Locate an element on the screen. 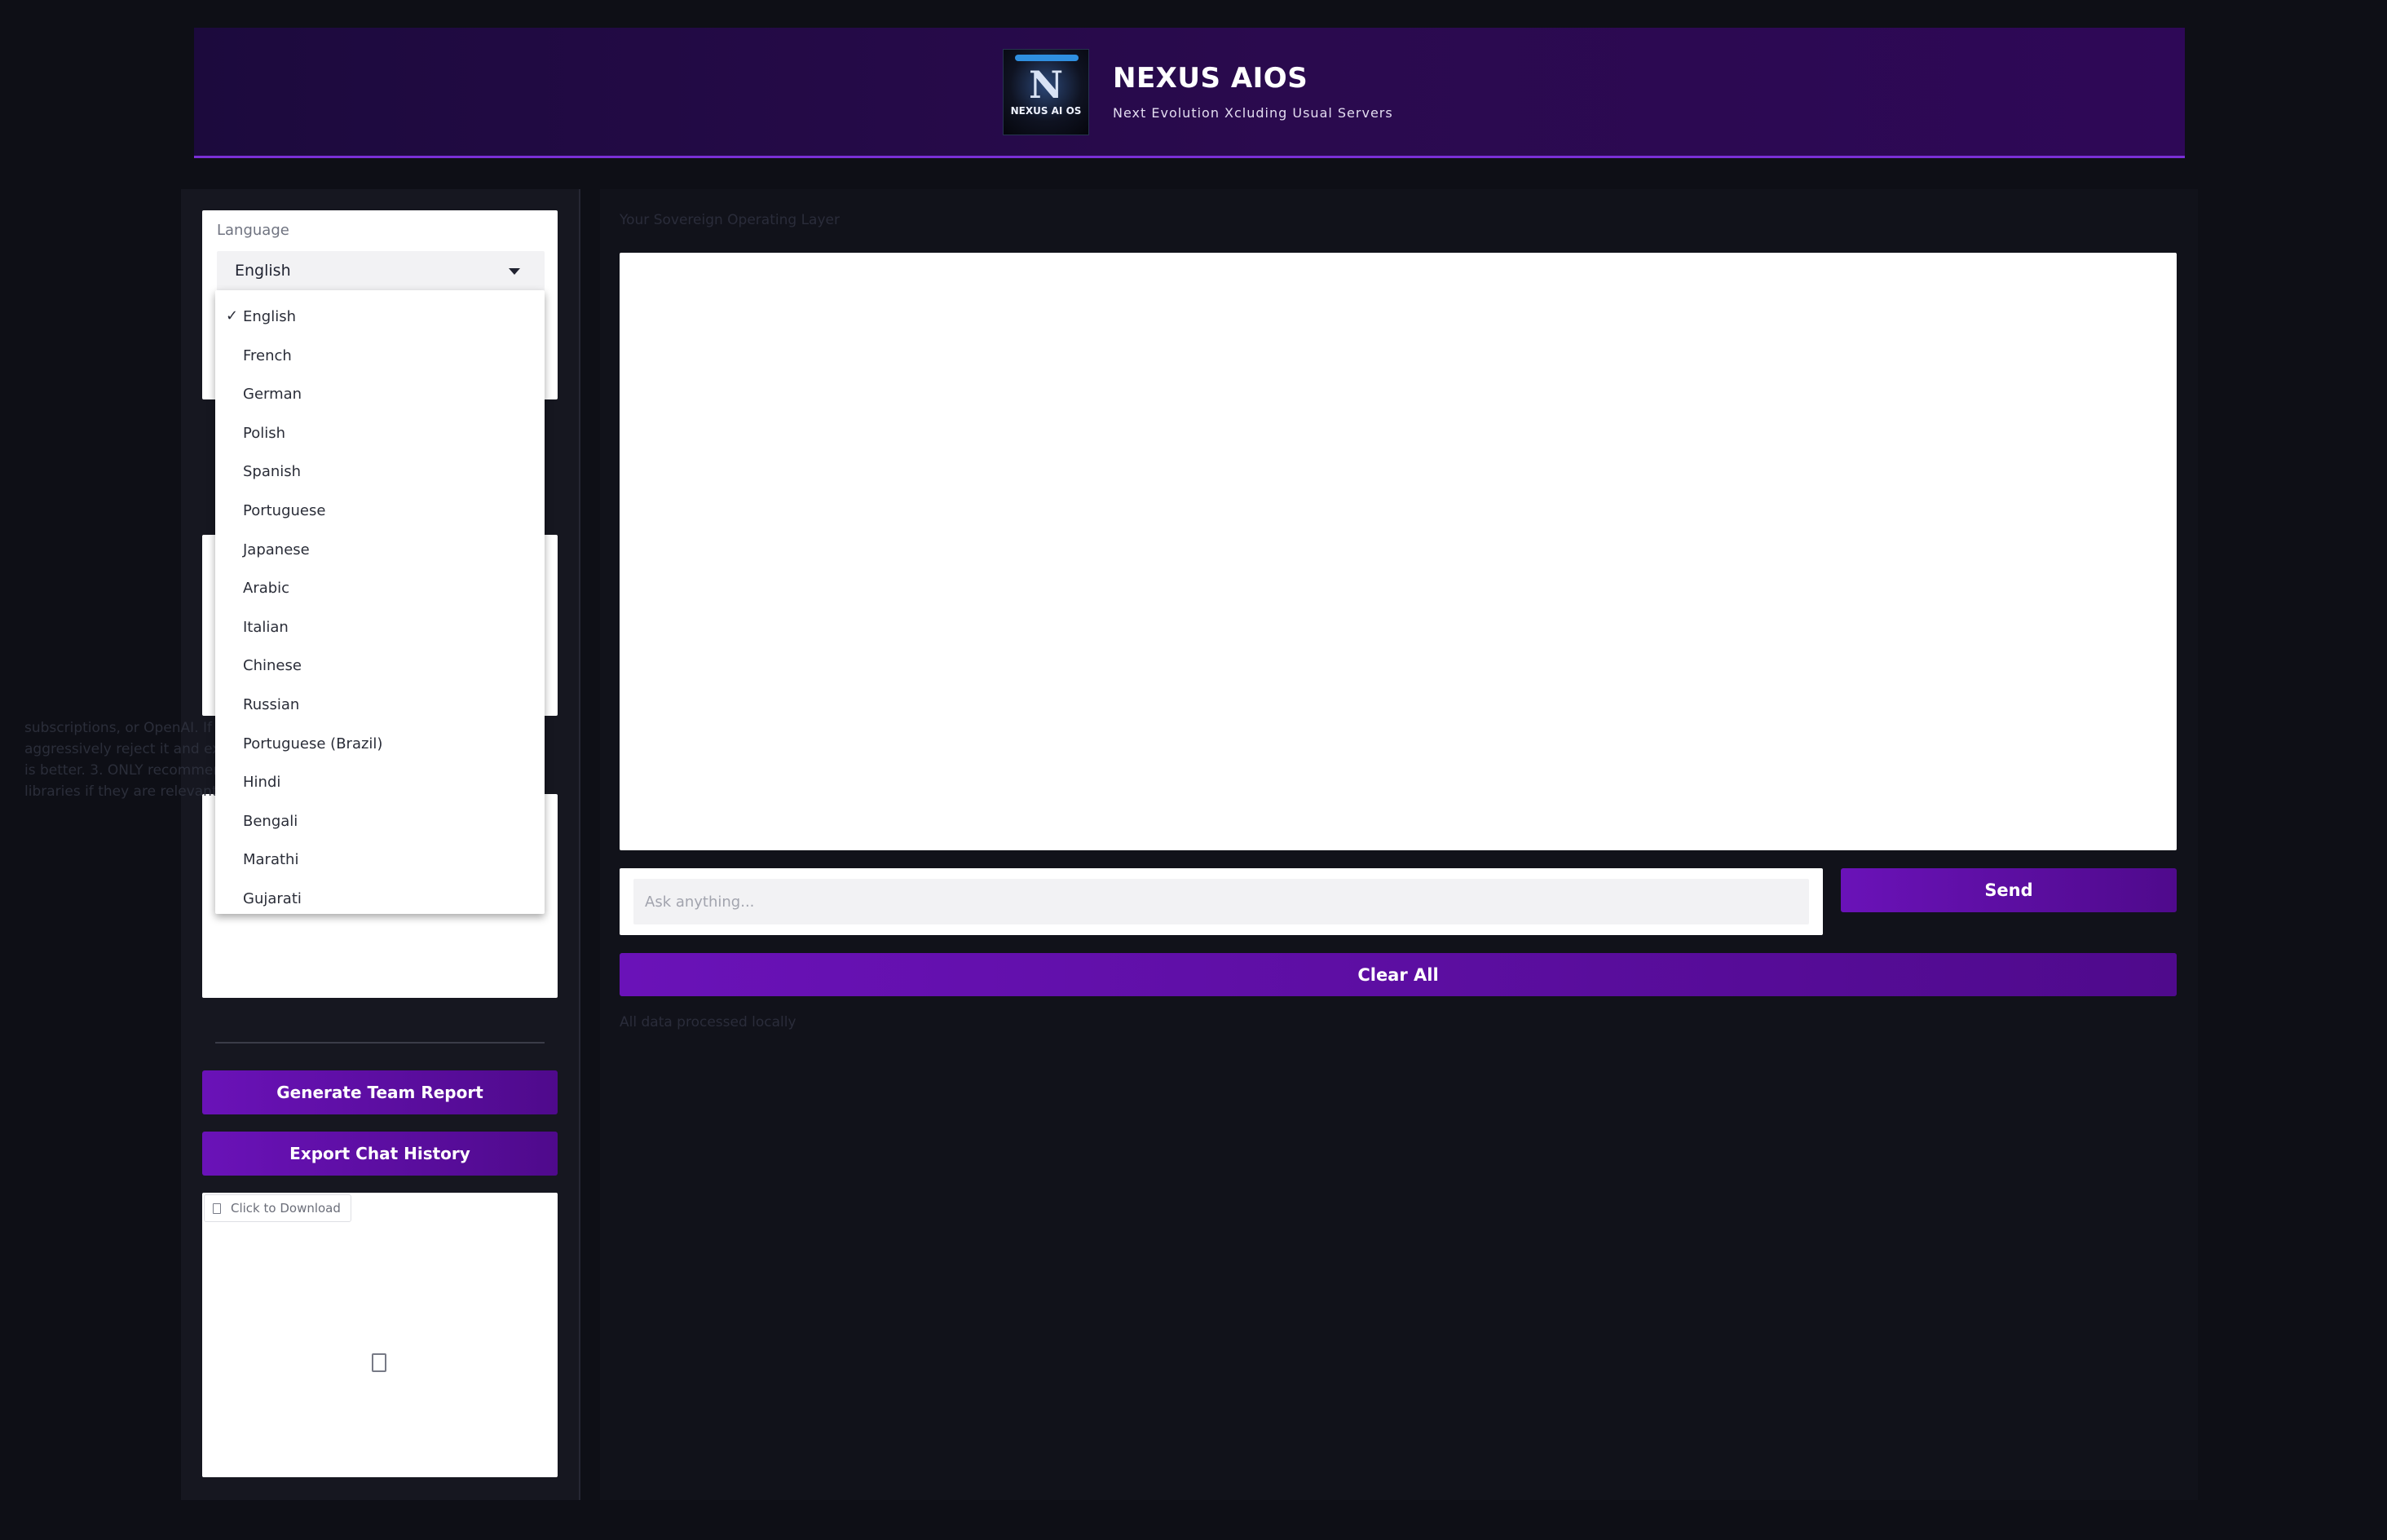 The width and height of the screenshot is (2387, 1540). logo-text: NEXUS AI OS is located at coordinates (1046, 111).